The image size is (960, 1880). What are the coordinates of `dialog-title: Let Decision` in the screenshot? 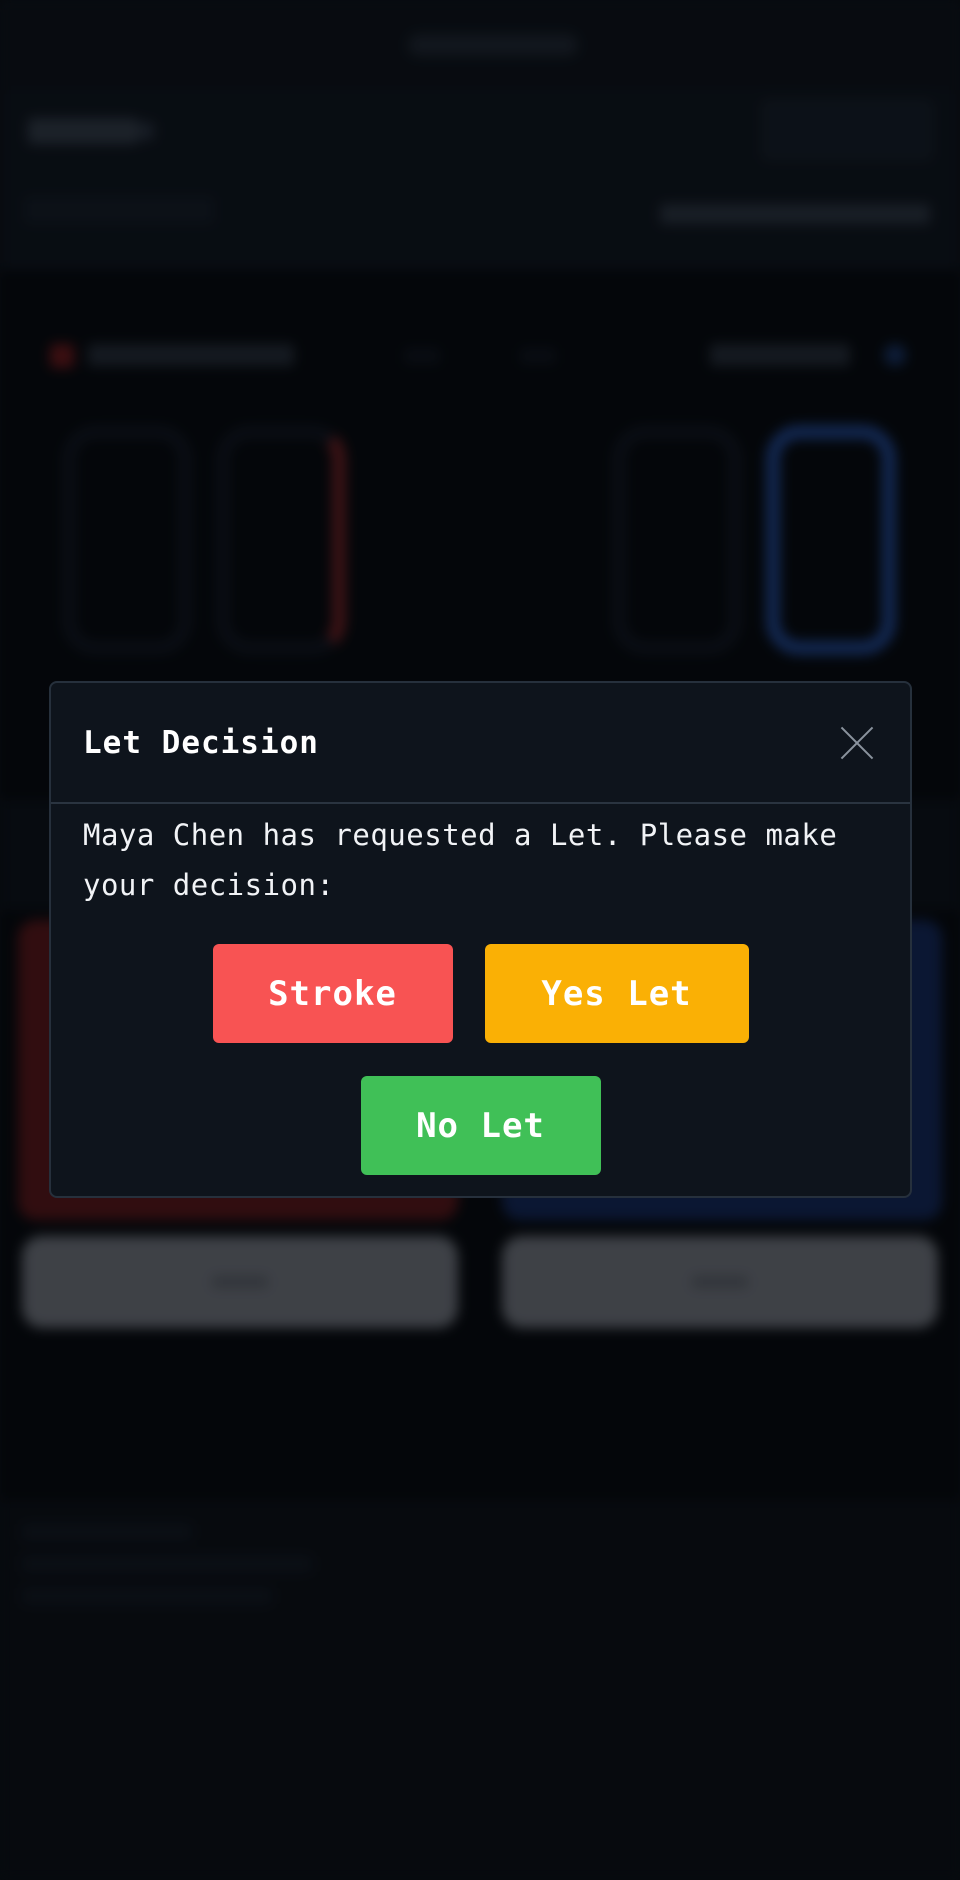 It's located at (201, 742).